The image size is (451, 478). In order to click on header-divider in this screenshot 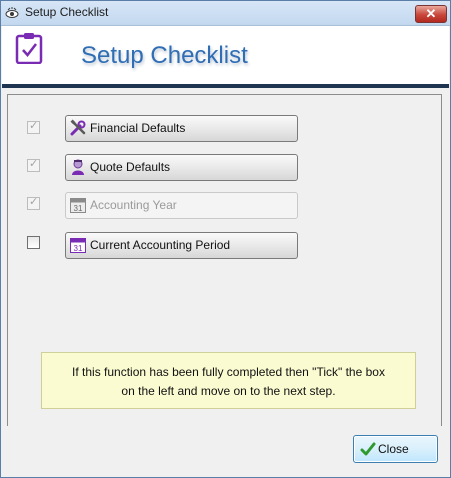, I will do `click(225, 86)`.